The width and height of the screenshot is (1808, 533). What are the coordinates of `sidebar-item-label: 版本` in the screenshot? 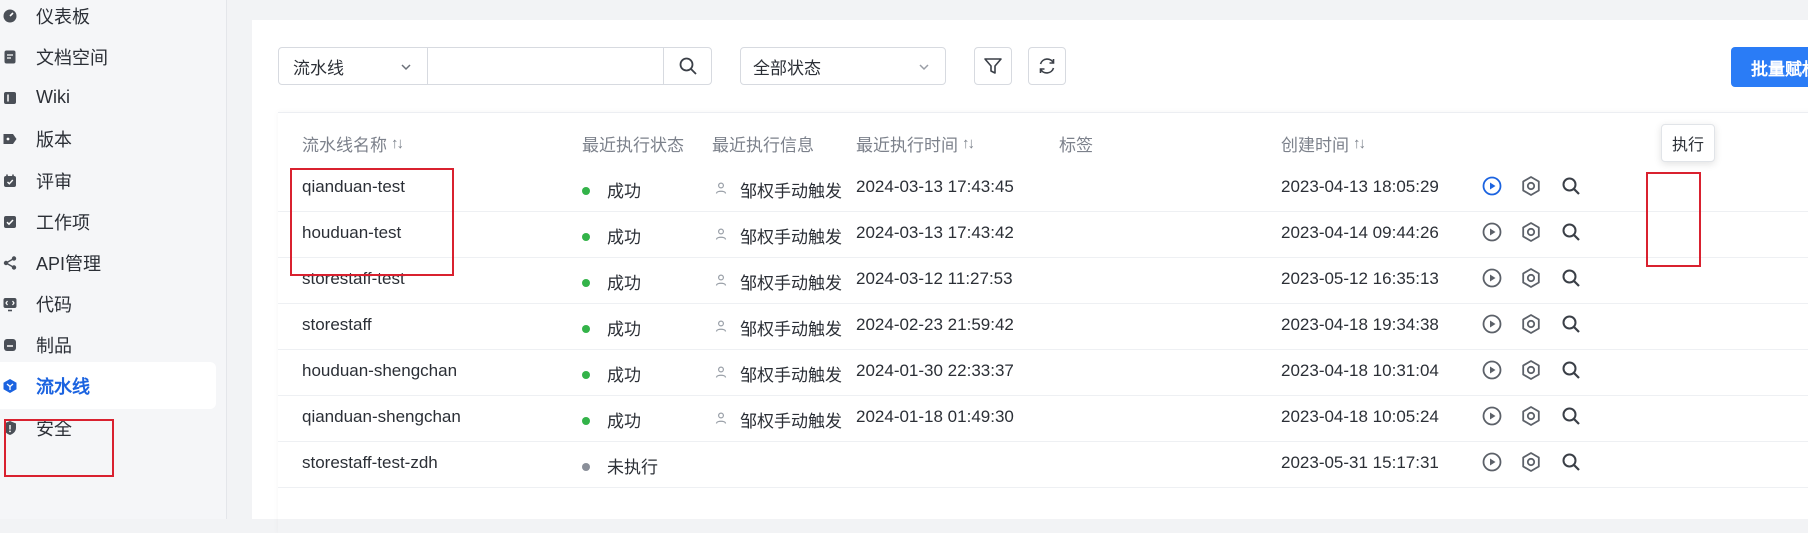 It's located at (54, 139).